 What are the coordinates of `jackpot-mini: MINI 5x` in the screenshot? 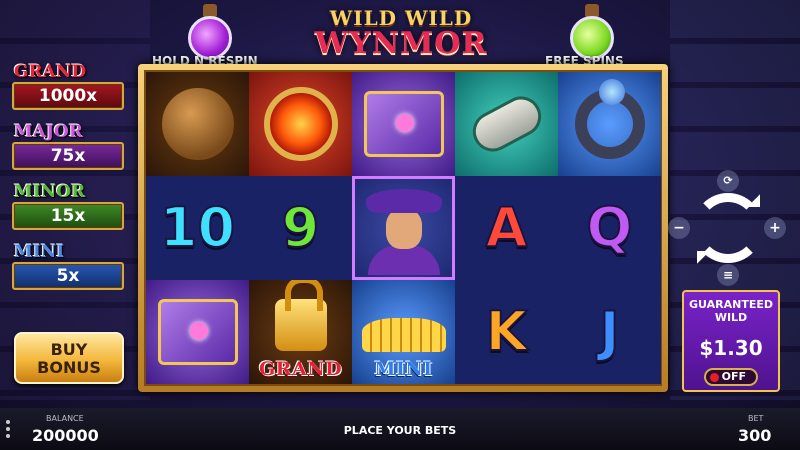 It's located at (68, 266).